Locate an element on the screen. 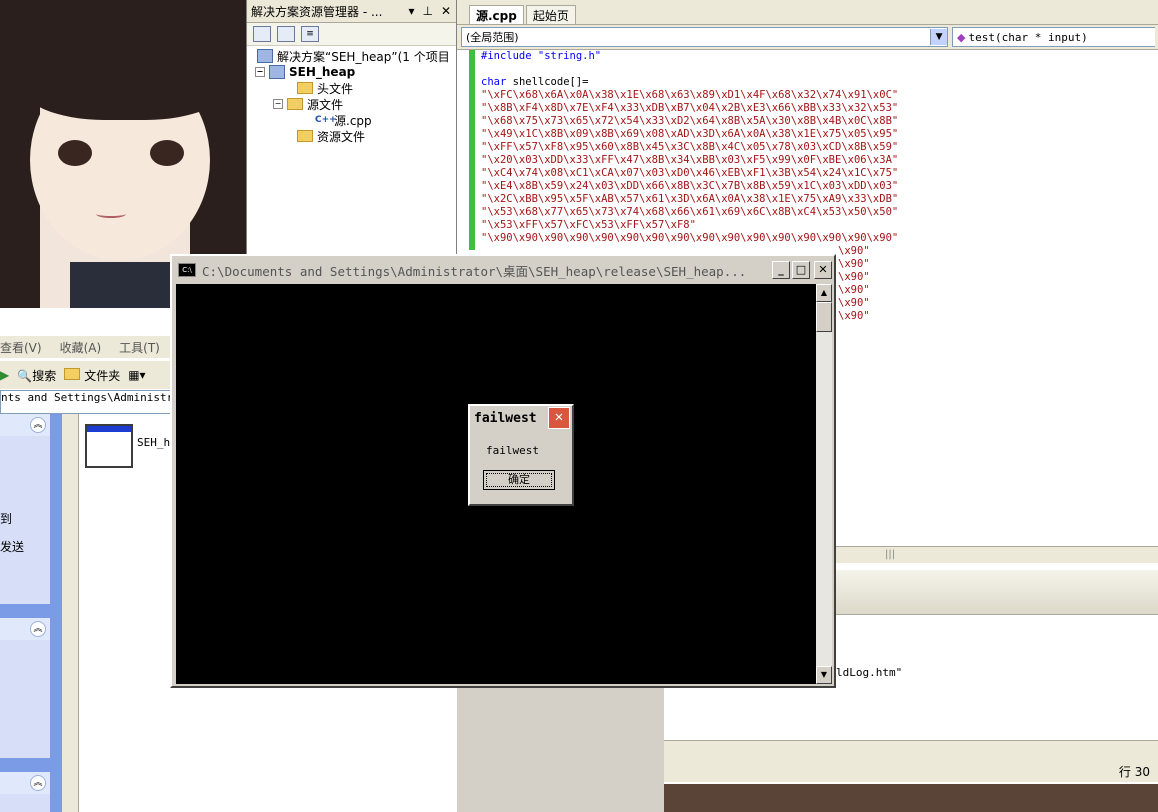 This screenshot has height=812, width=1158. solution-icon is located at coordinates (265, 56).